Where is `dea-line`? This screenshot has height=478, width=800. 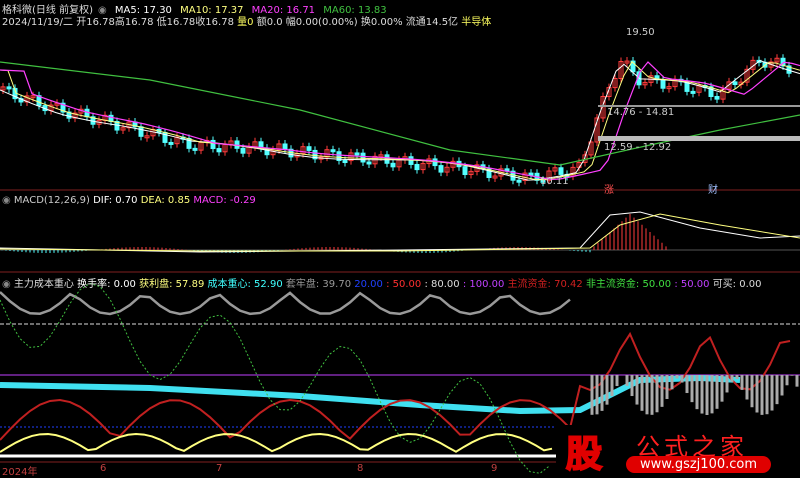 dea-line is located at coordinates (400, 232).